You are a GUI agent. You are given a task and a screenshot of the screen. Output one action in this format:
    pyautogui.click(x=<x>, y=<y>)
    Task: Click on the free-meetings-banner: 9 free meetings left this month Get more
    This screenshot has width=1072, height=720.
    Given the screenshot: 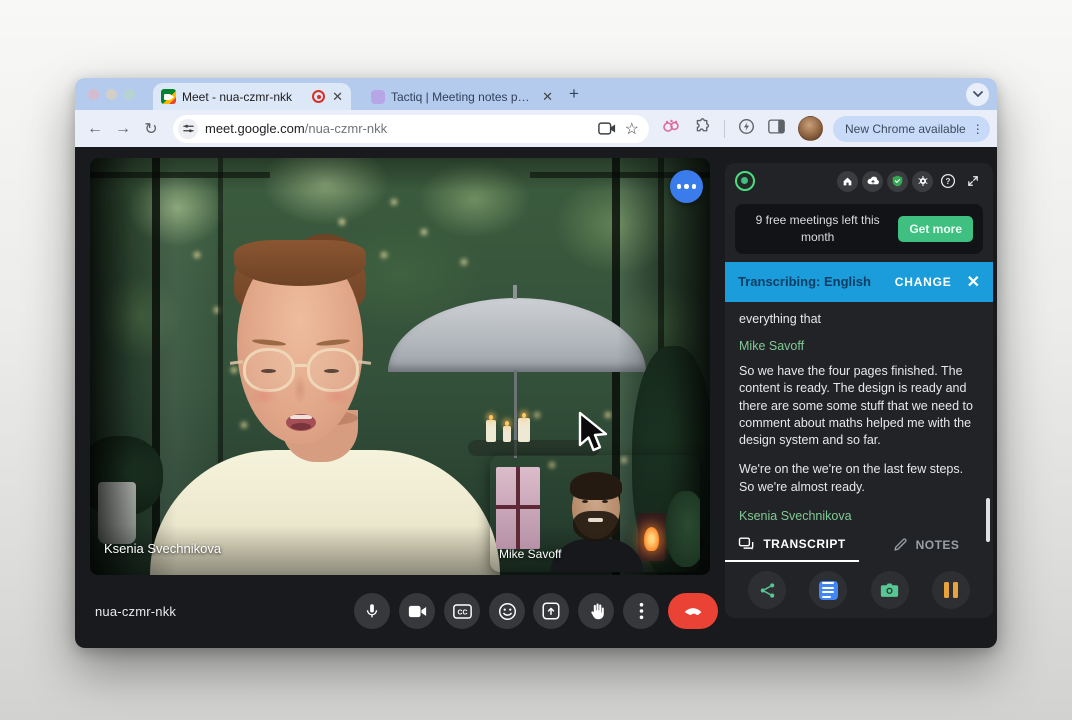 What is the action you would take?
    pyautogui.click(x=859, y=229)
    